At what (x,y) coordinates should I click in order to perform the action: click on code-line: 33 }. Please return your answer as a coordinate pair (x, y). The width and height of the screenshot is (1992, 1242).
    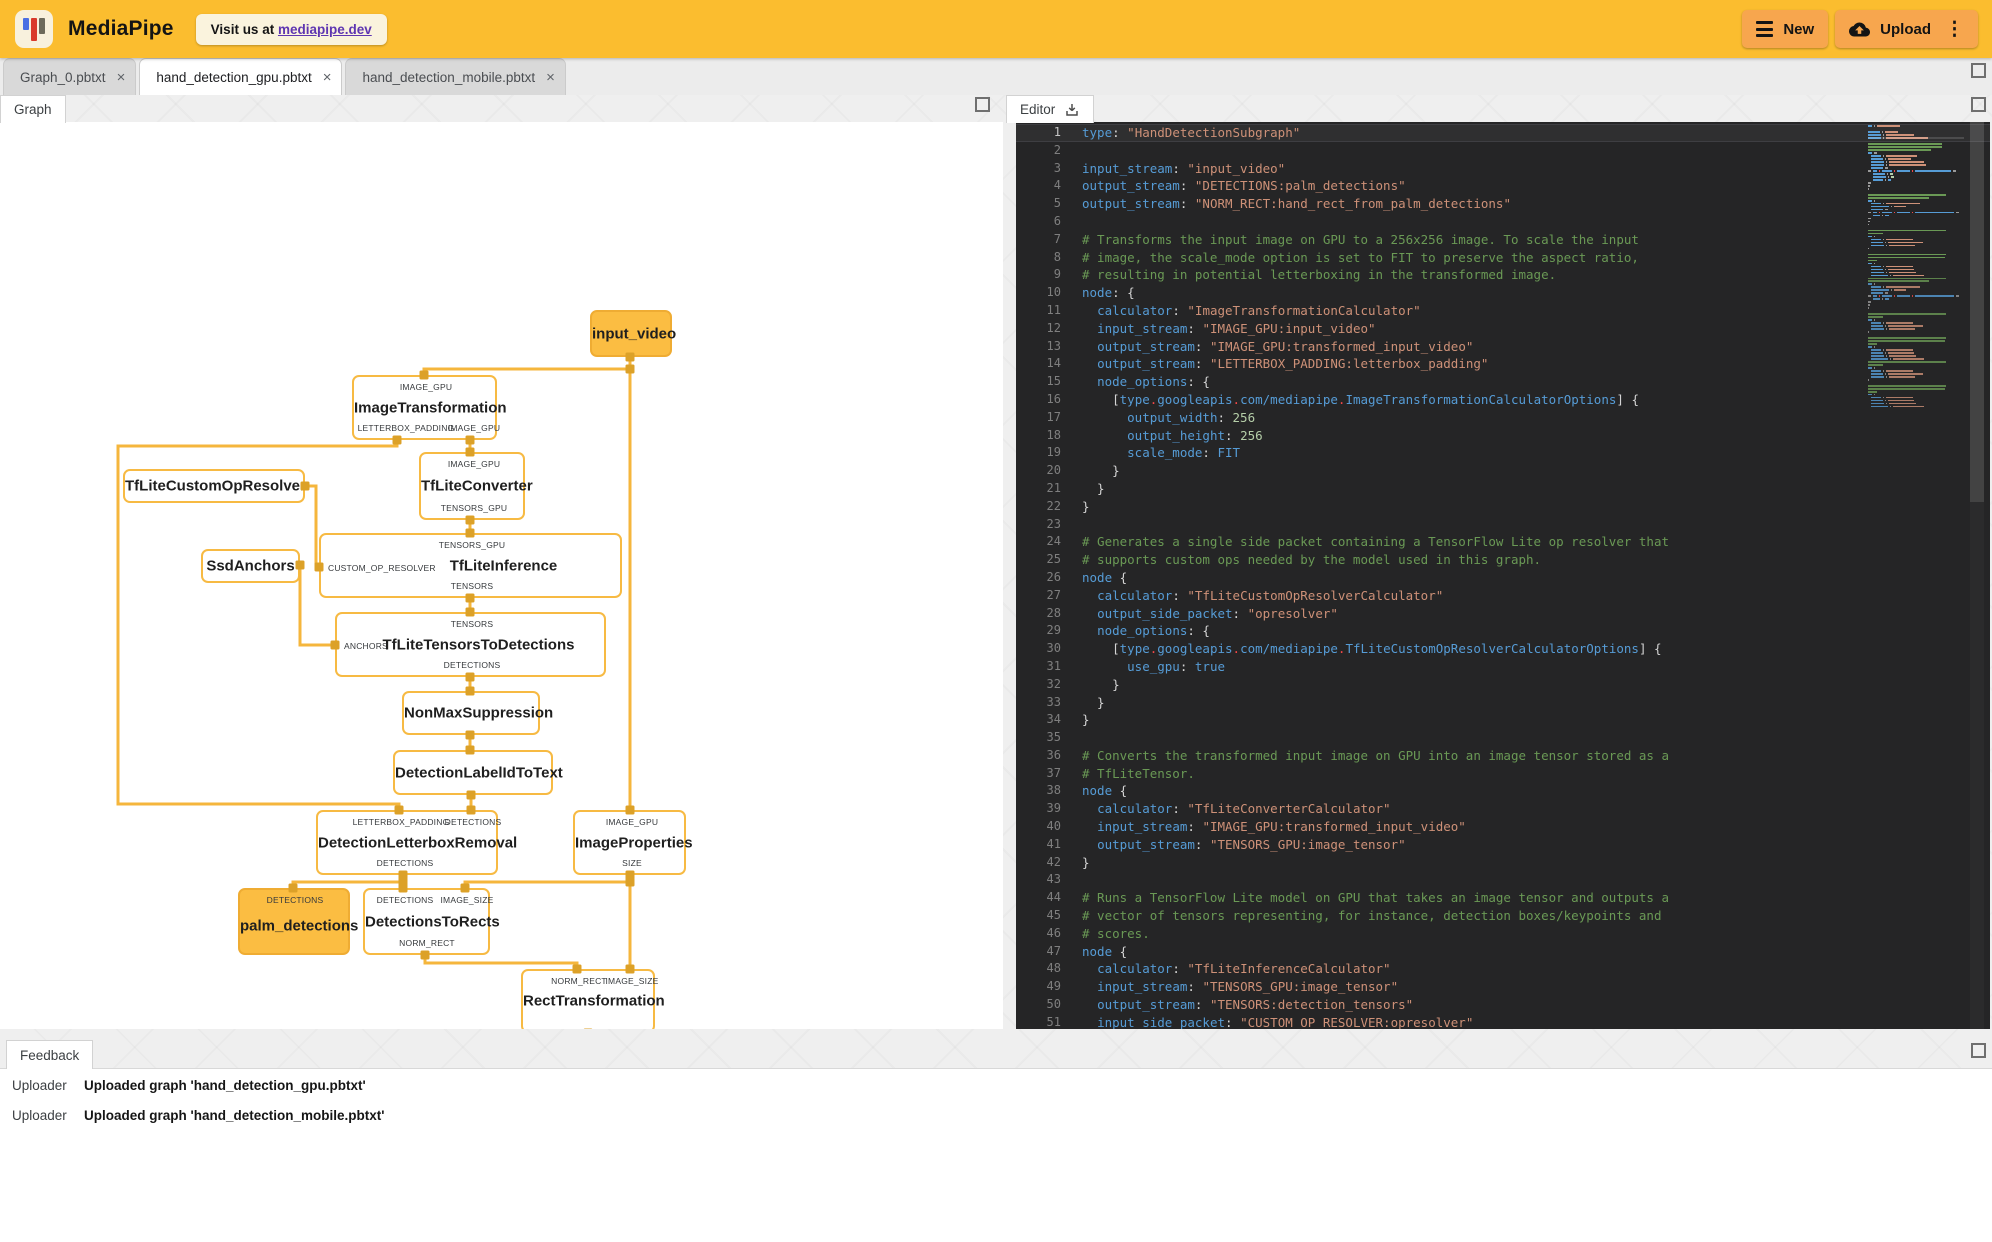
    Looking at the image, I should click on (1075, 702).